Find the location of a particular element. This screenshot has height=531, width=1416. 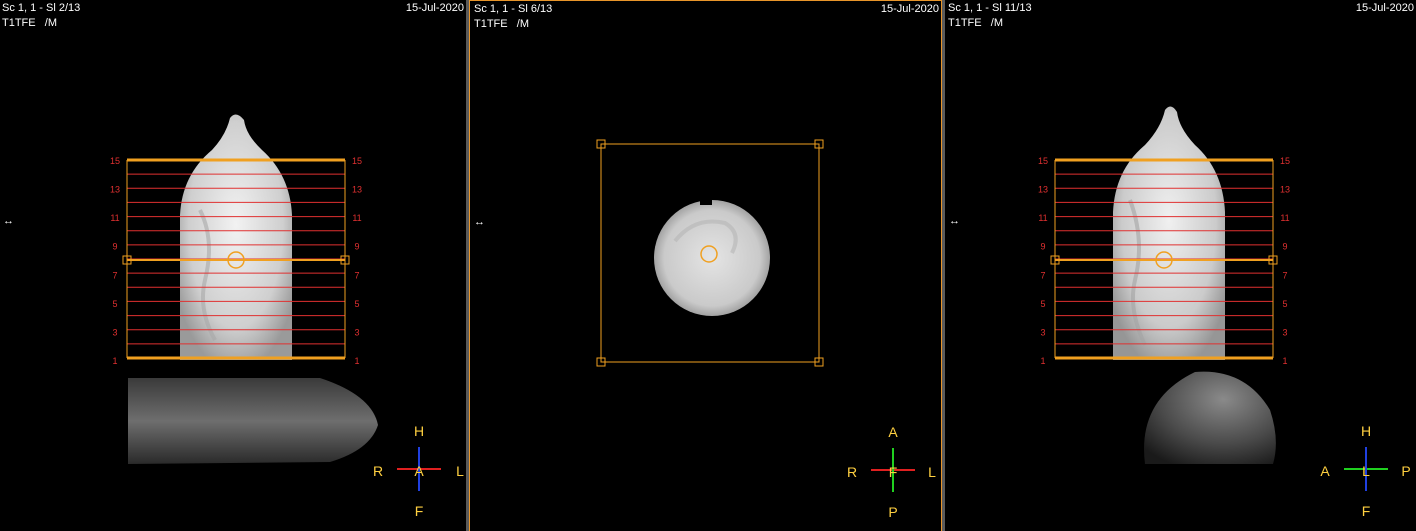

orientation-center: L is located at coordinates (1366, 471).